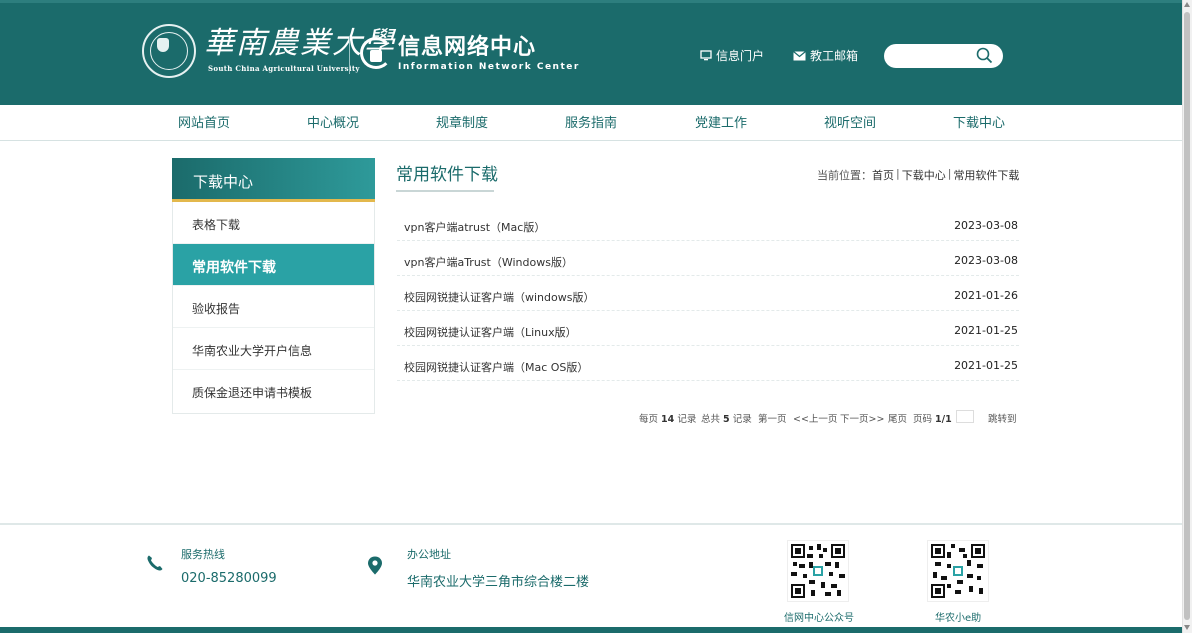 This screenshot has height=633, width=1192. Describe the element at coordinates (958, 618) in the screenshot. I see `assistant-qr-caption: 华农小e助` at that location.